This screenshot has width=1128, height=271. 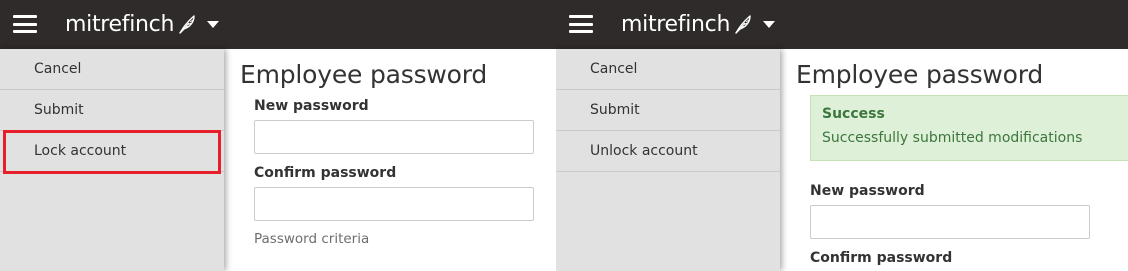 What do you see at coordinates (394, 204) in the screenshot?
I see `confirm-password-input` at bounding box center [394, 204].